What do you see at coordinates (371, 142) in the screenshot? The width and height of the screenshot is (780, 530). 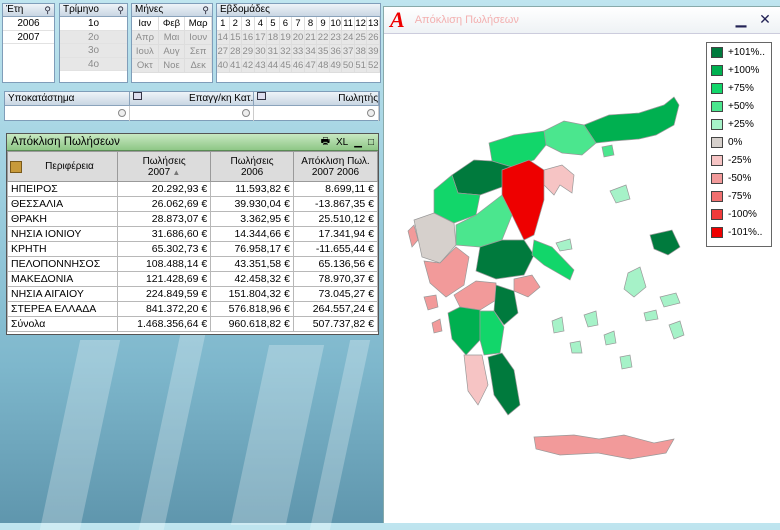 I see `maximize-icon: □` at bounding box center [371, 142].